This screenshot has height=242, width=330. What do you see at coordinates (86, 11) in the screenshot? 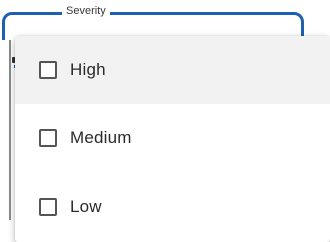
I see `severity-select-label: Severity` at bounding box center [86, 11].